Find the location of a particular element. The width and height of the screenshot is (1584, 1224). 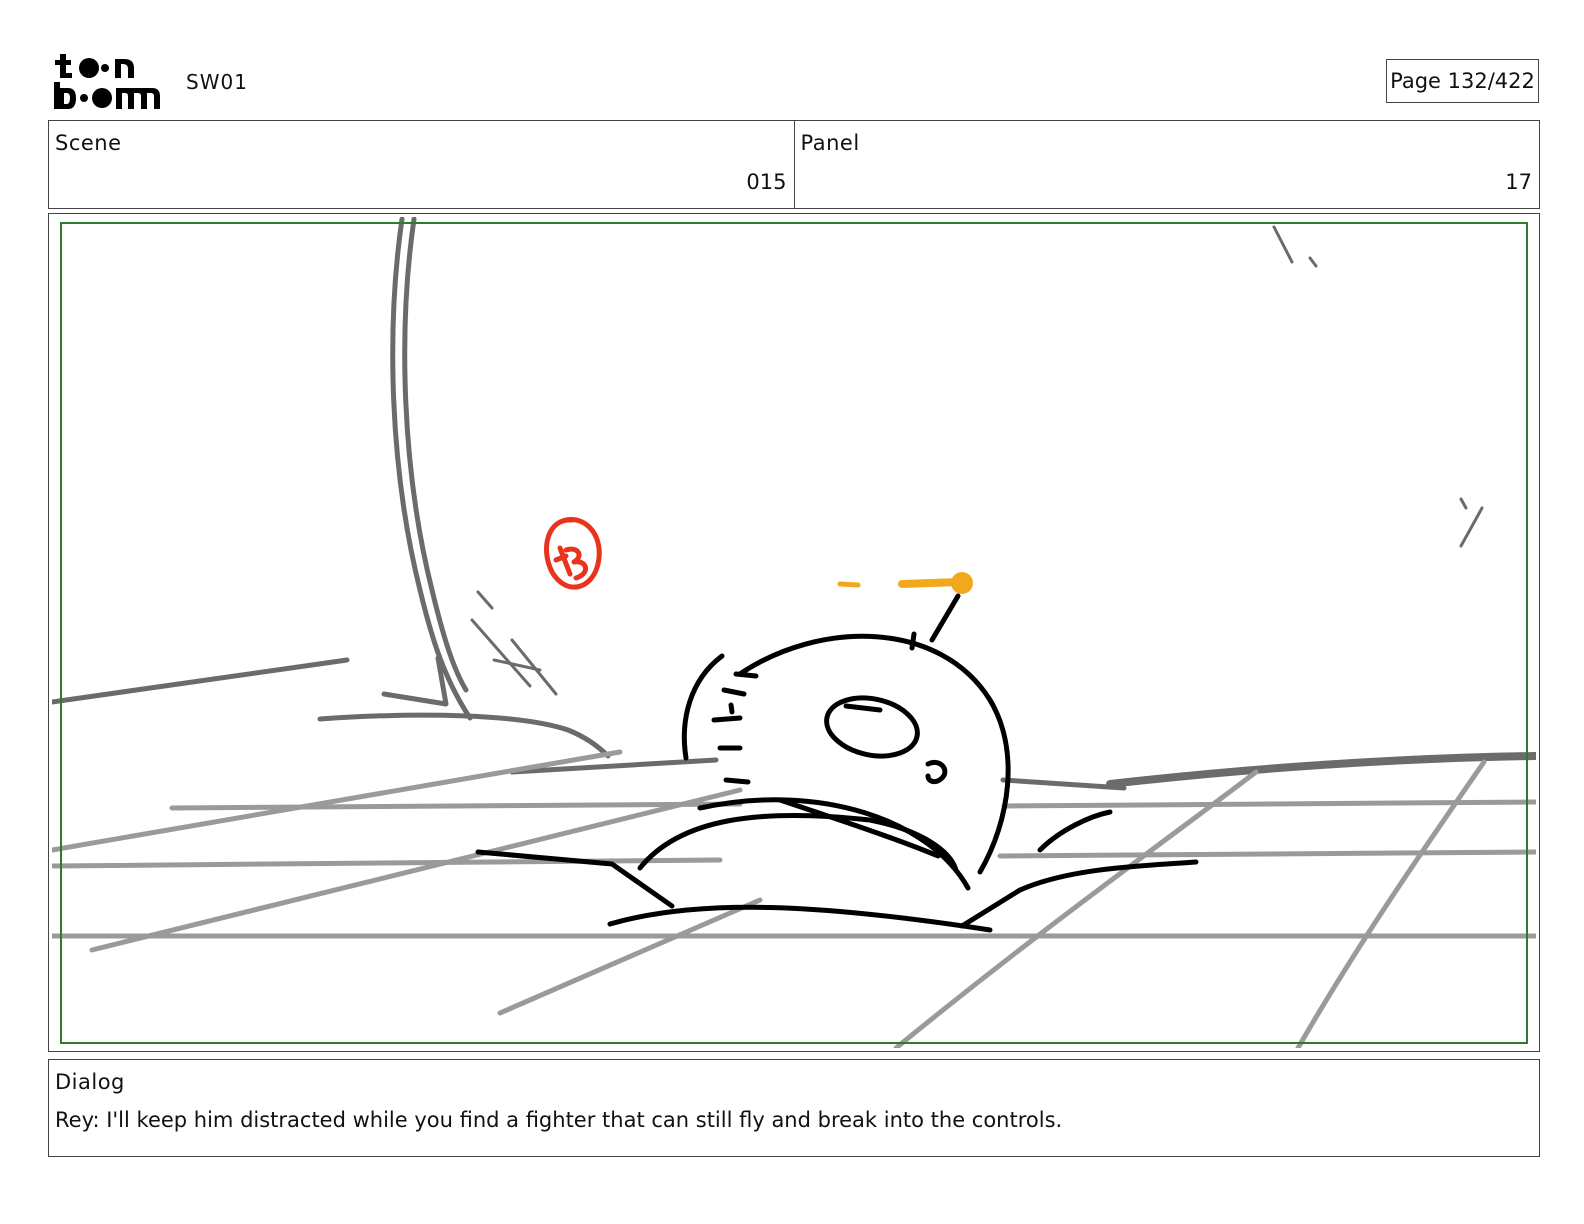

droid-sketch is located at coordinates (837, 763).